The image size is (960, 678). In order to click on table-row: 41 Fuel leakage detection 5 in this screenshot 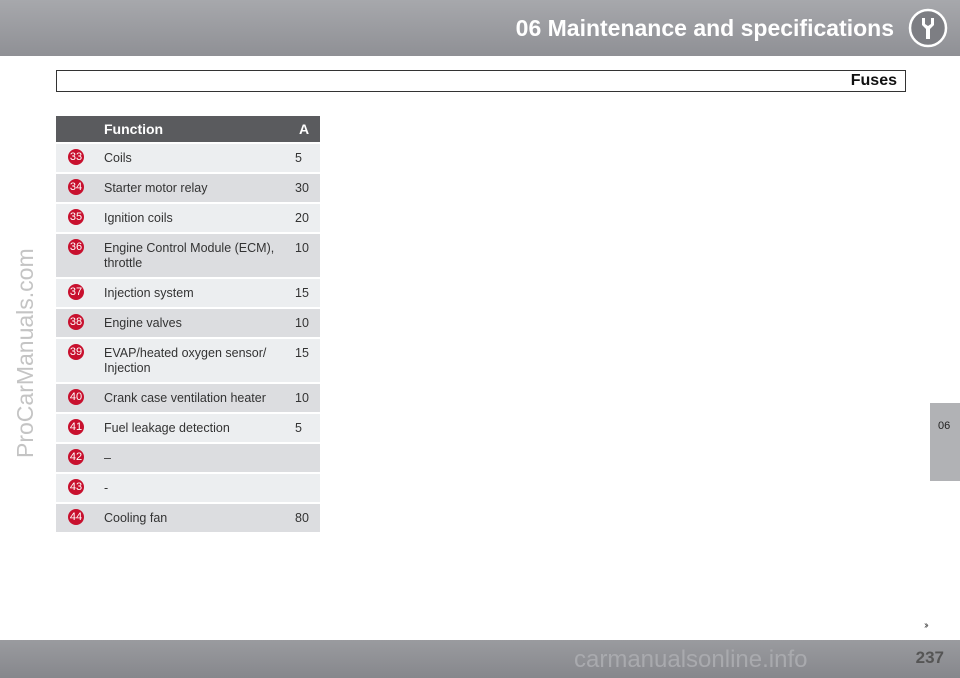, I will do `click(188, 427)`.